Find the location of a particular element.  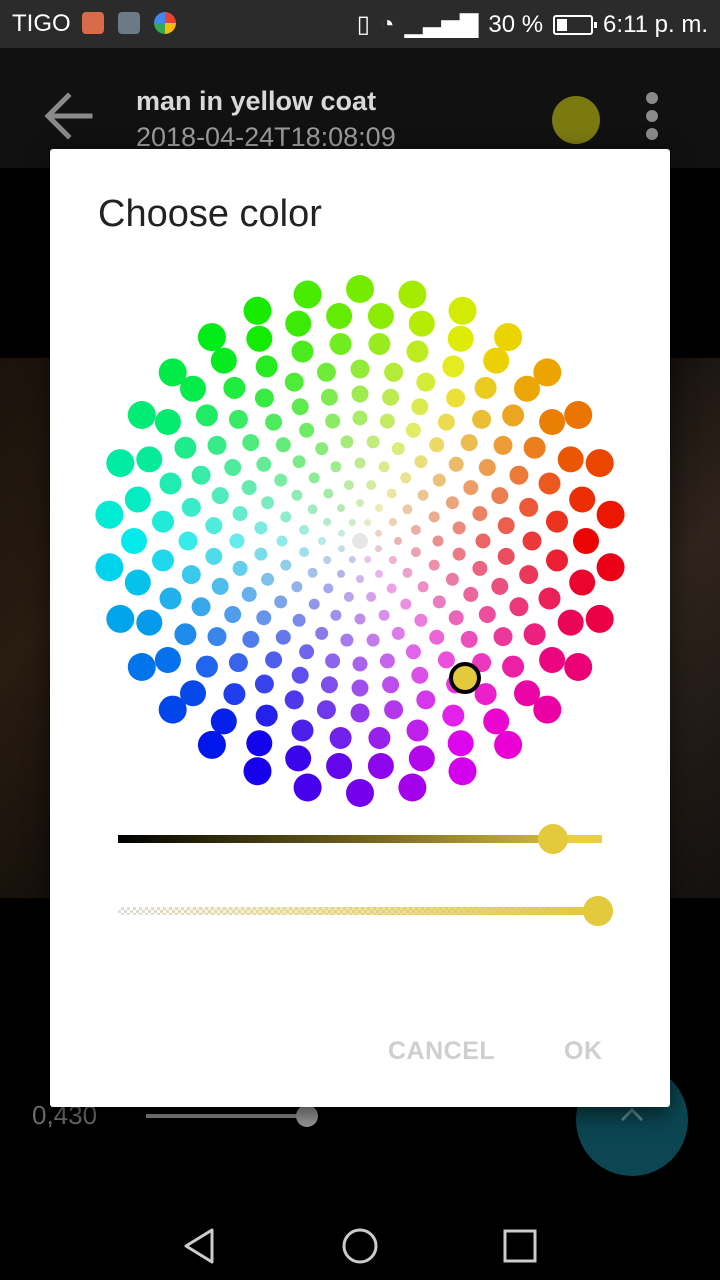

triangle-back-icon is located at coordinates (200, 1246).